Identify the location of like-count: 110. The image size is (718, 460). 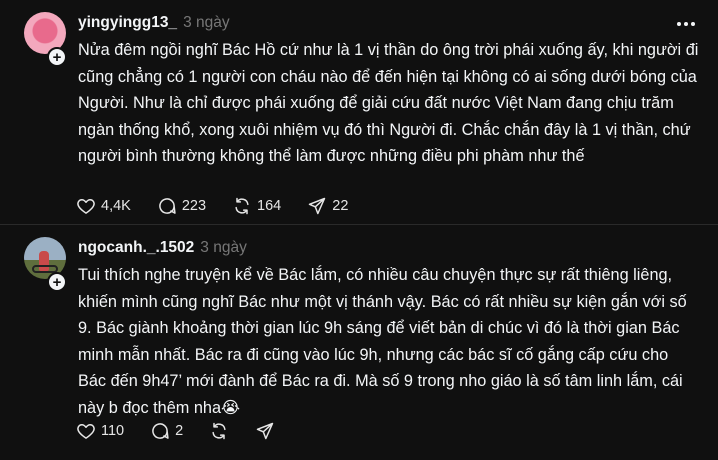
(113, 431).